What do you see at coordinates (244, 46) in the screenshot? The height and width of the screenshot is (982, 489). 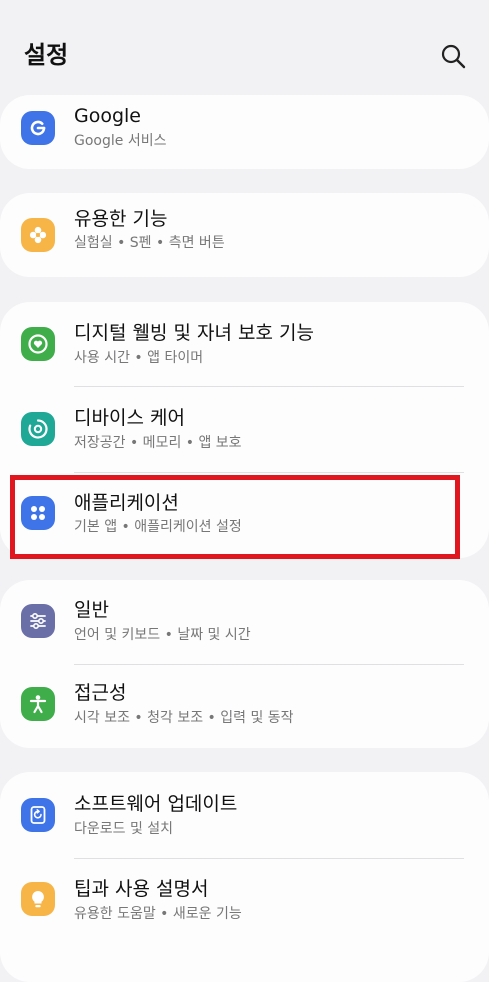 I see `header: 설정` at bounding box center [244, 46].